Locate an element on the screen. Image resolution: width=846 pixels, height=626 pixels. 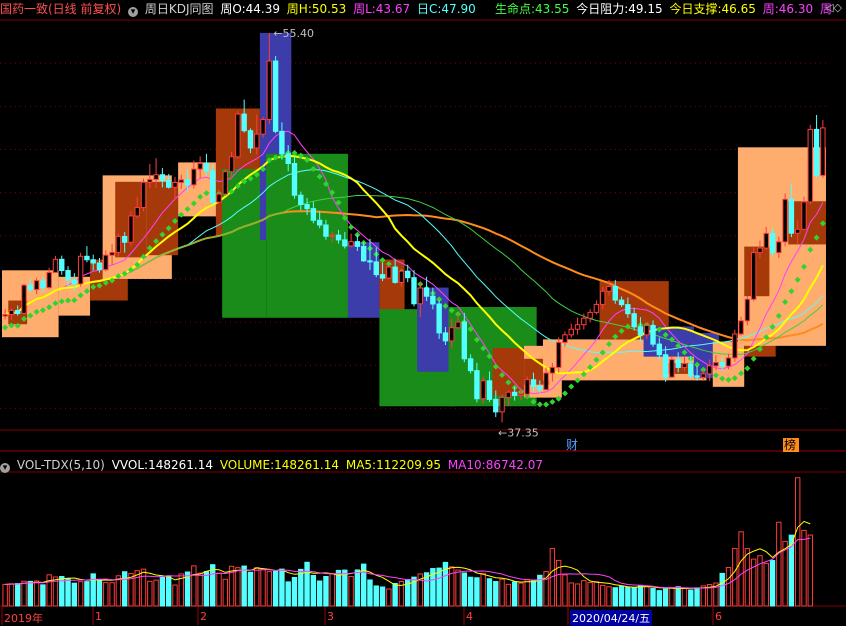
vvol-label: VVOL: is located at coordinates (130, 465).